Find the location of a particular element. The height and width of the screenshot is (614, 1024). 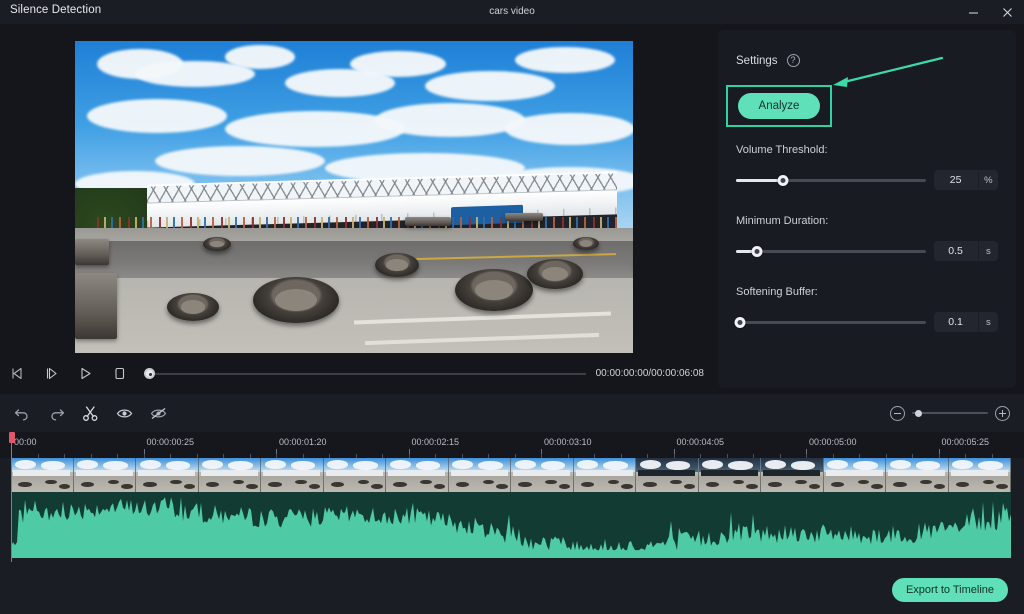

document-name: cars video is located at coordinates (512, 11).